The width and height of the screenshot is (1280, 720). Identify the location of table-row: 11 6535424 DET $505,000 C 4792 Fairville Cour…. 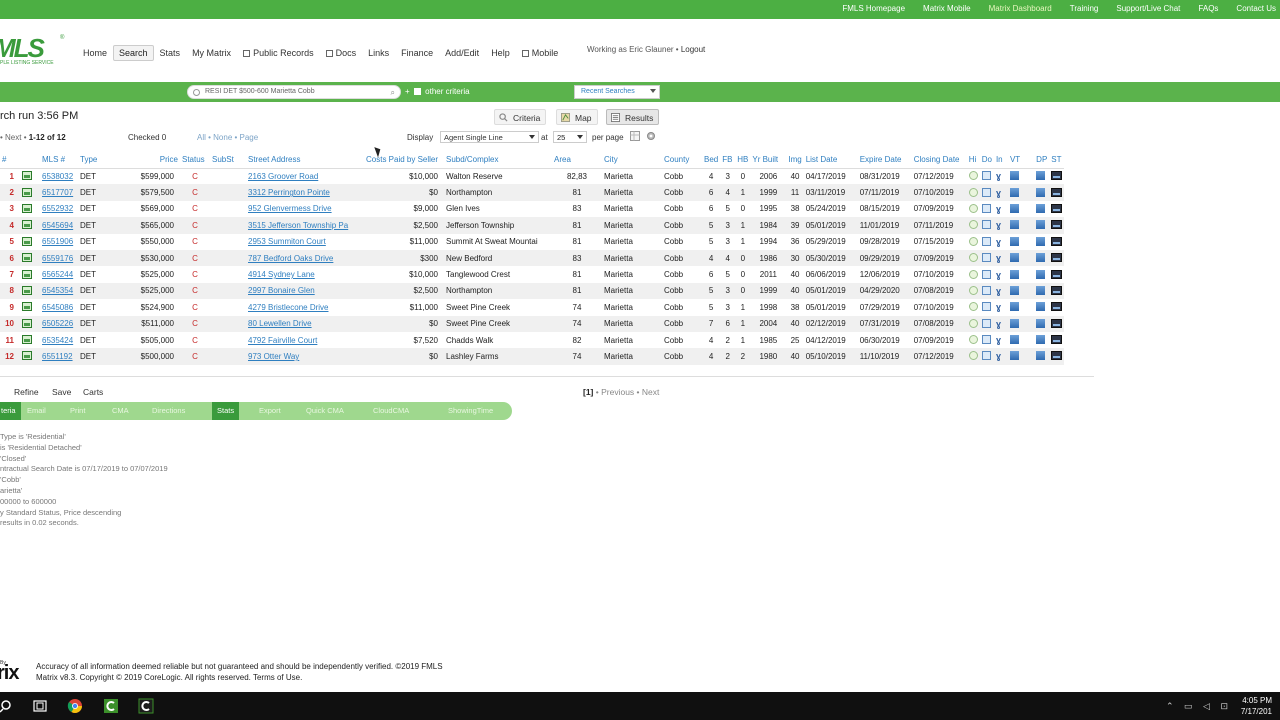
(532, 340).